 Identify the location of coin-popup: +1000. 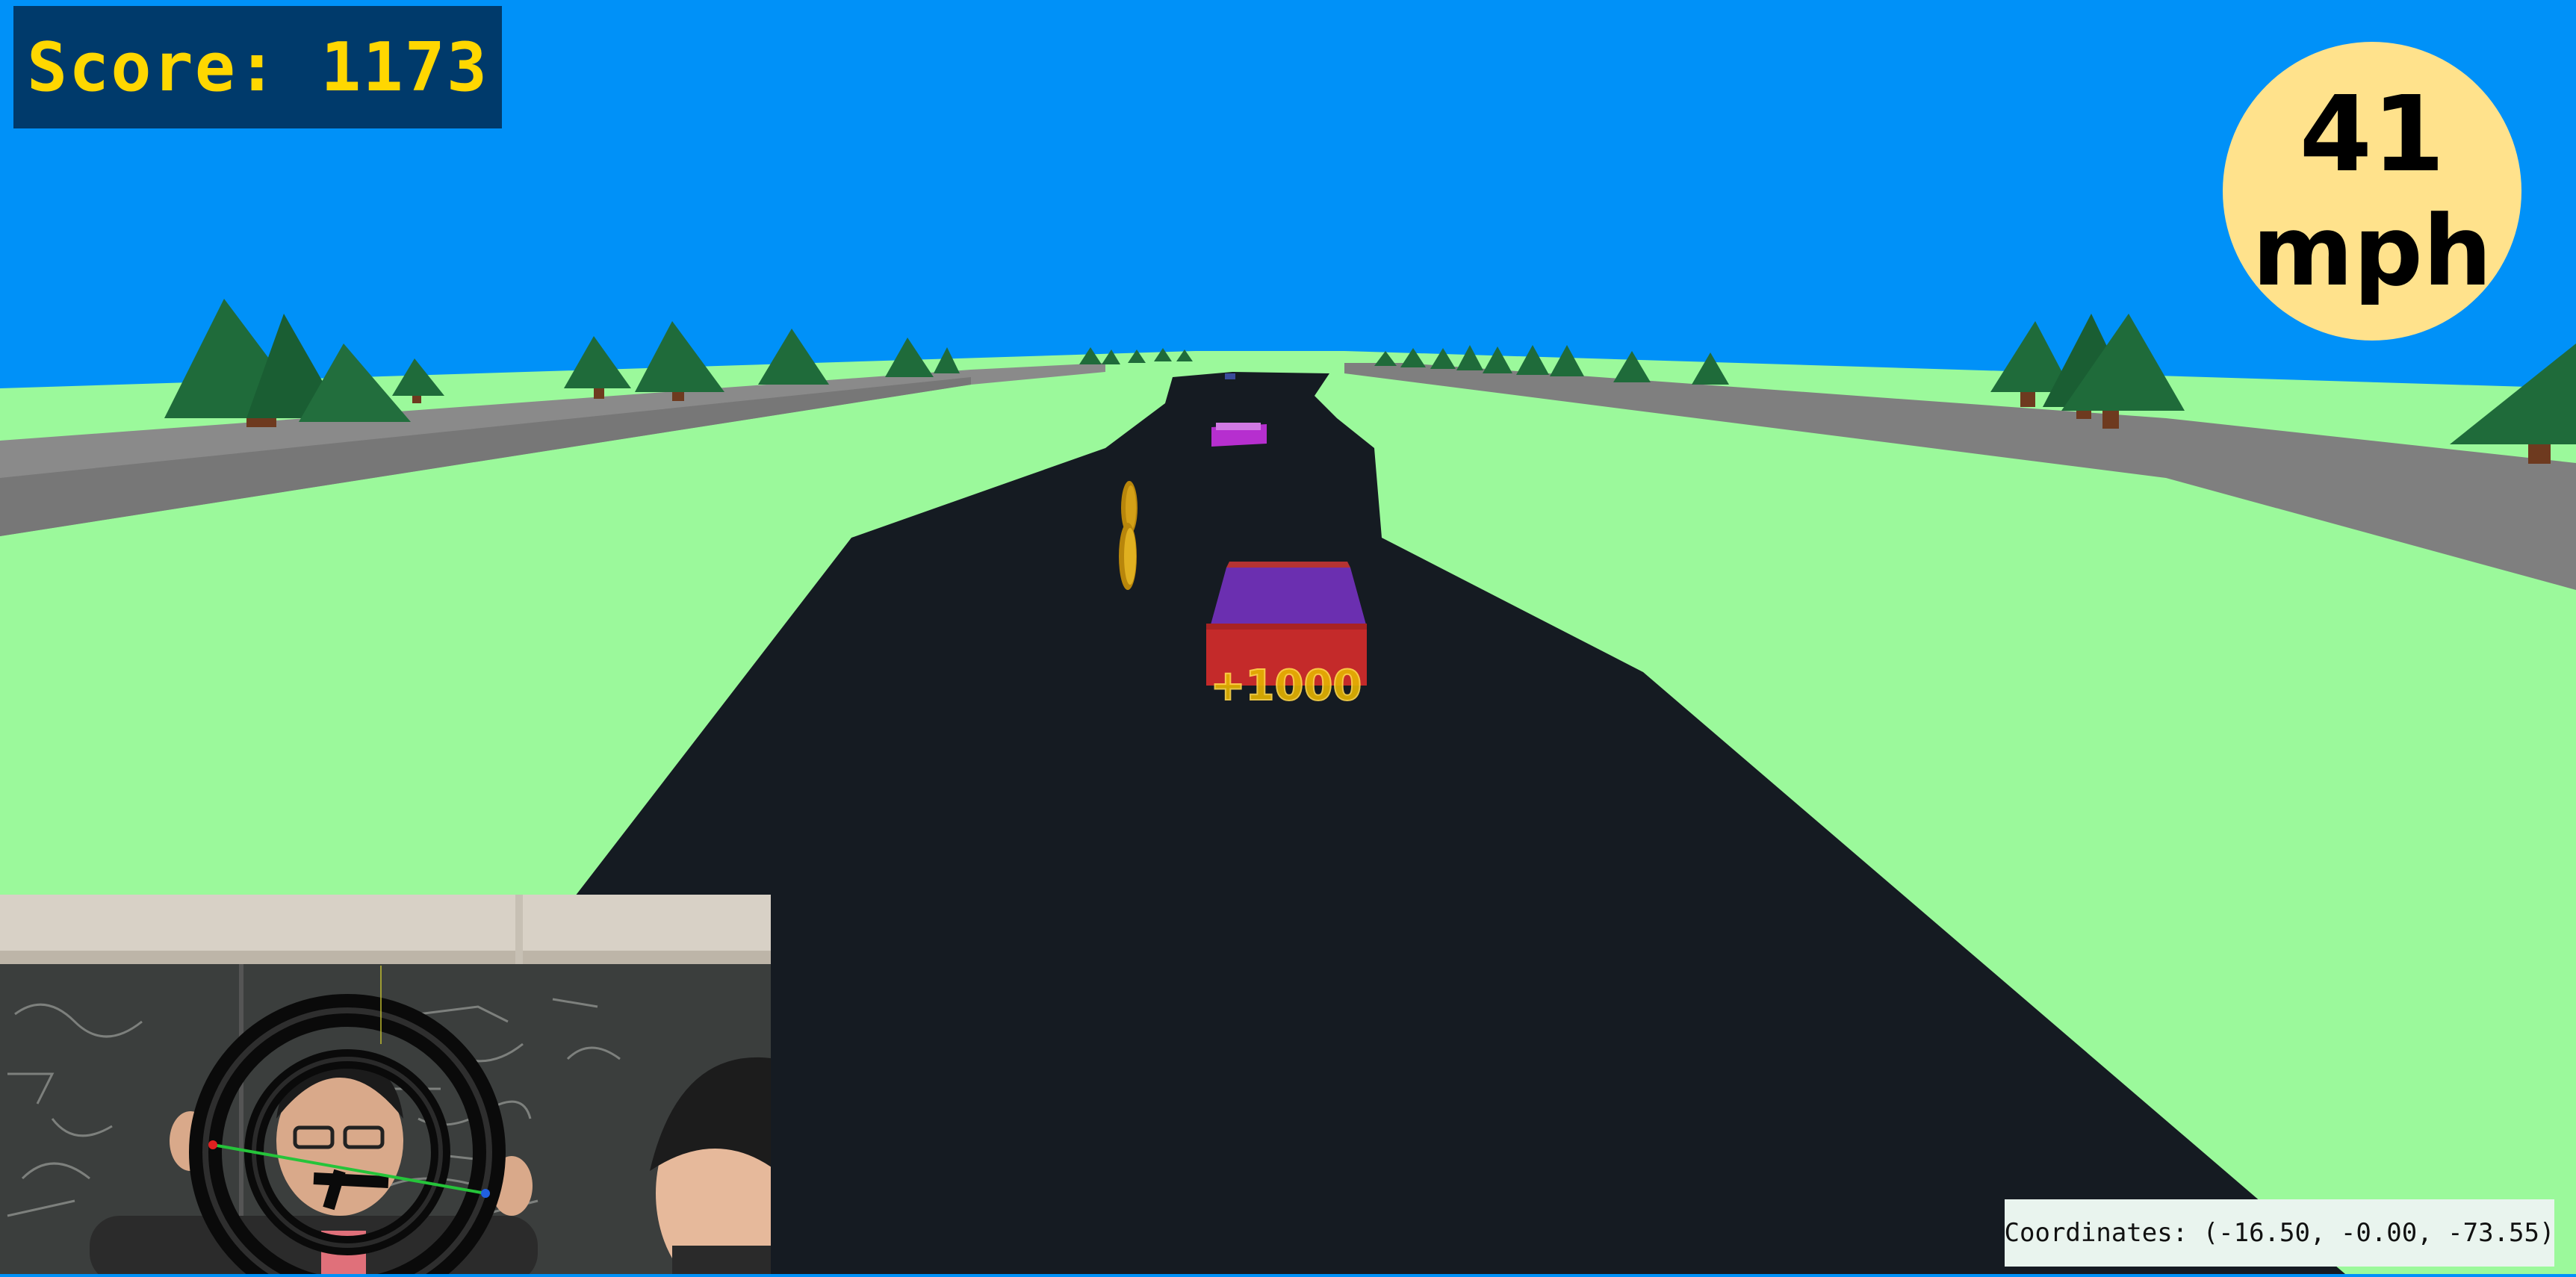
(1287, 686).